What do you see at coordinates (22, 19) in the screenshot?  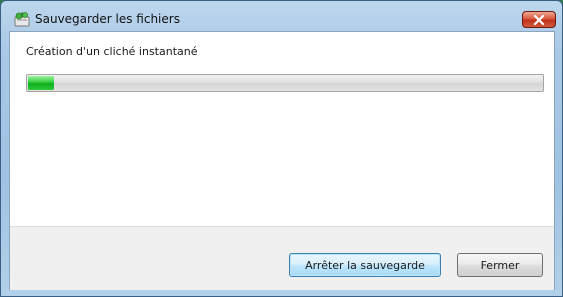 I see `backup-app-icon` at bounding box center [22, 19].